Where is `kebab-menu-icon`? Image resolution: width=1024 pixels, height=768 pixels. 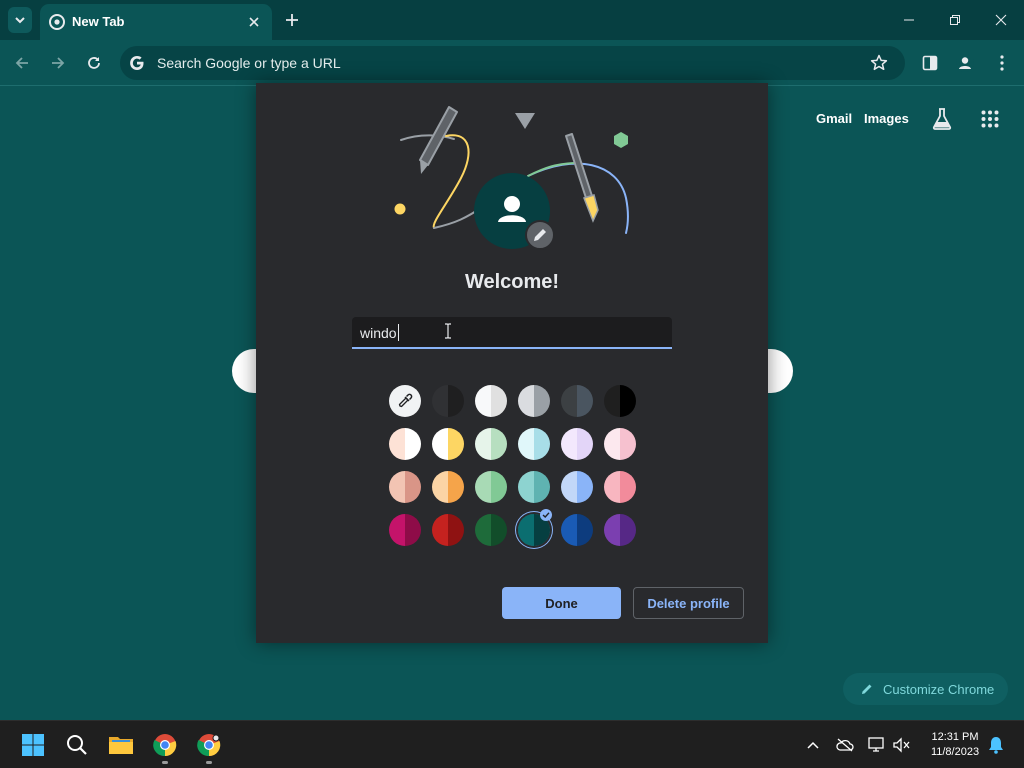 kebab-menu-icon is located at coordinates (1002, 63).